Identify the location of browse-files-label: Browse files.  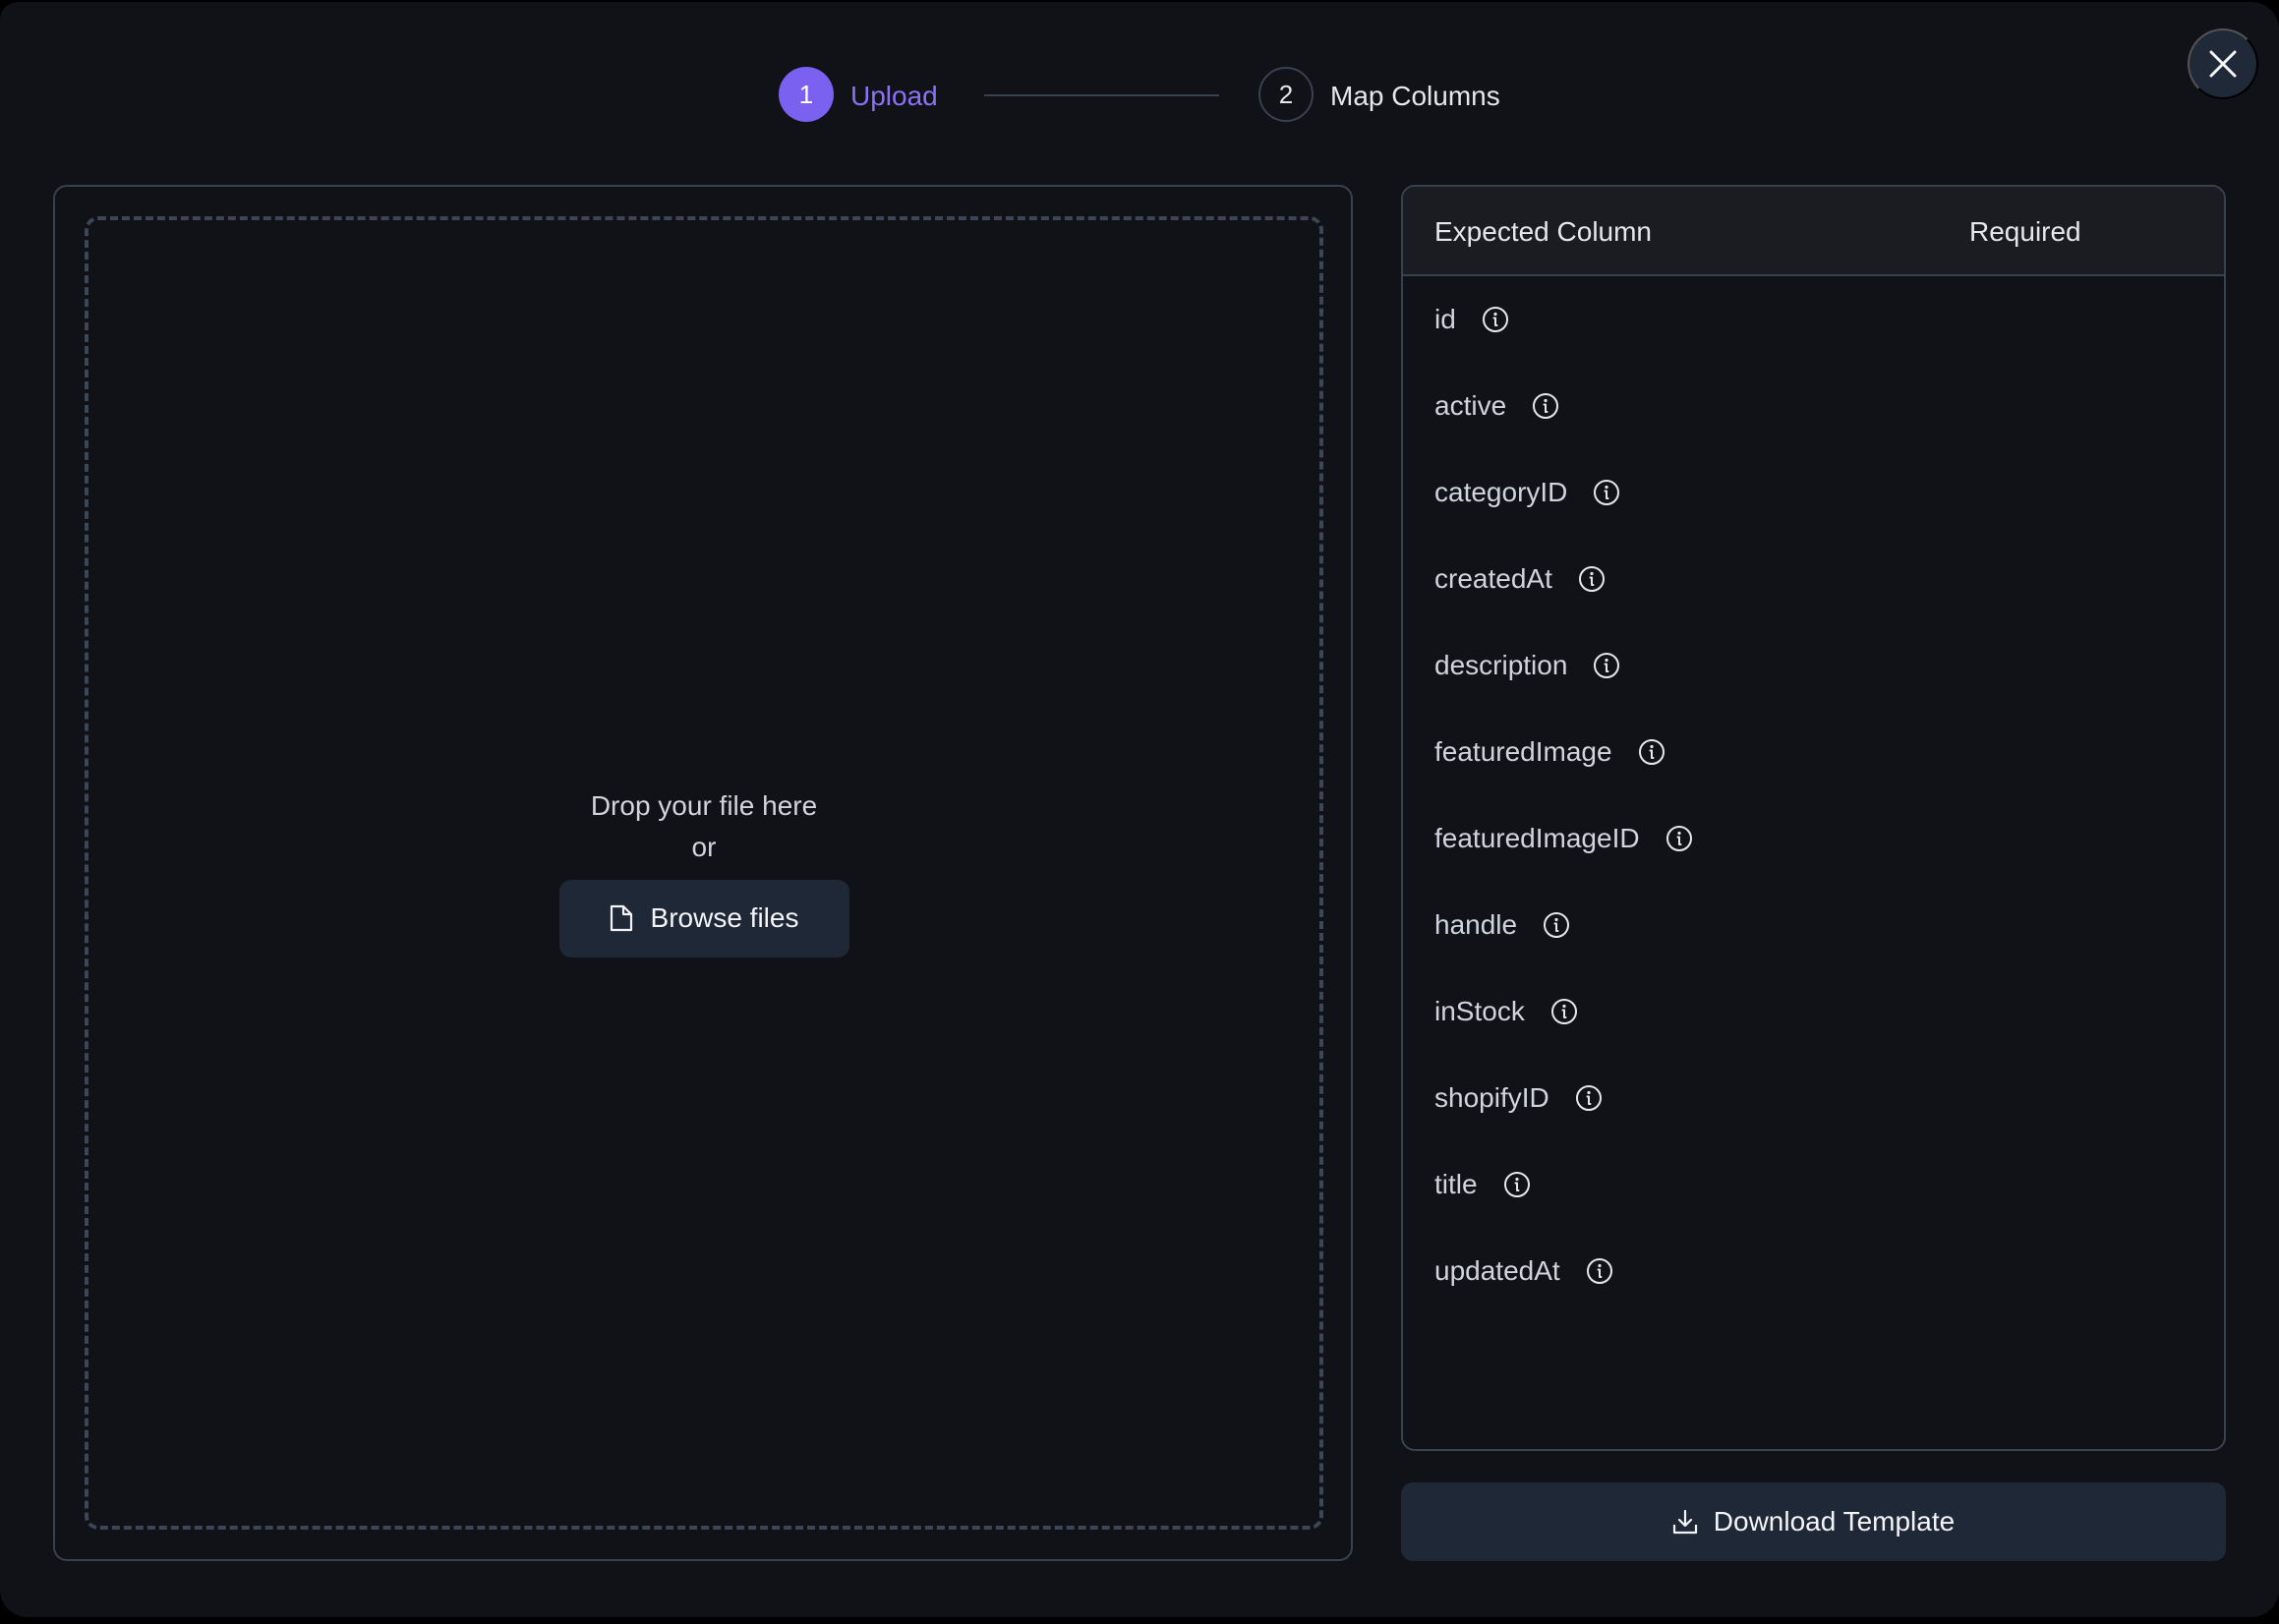
(725, 917).